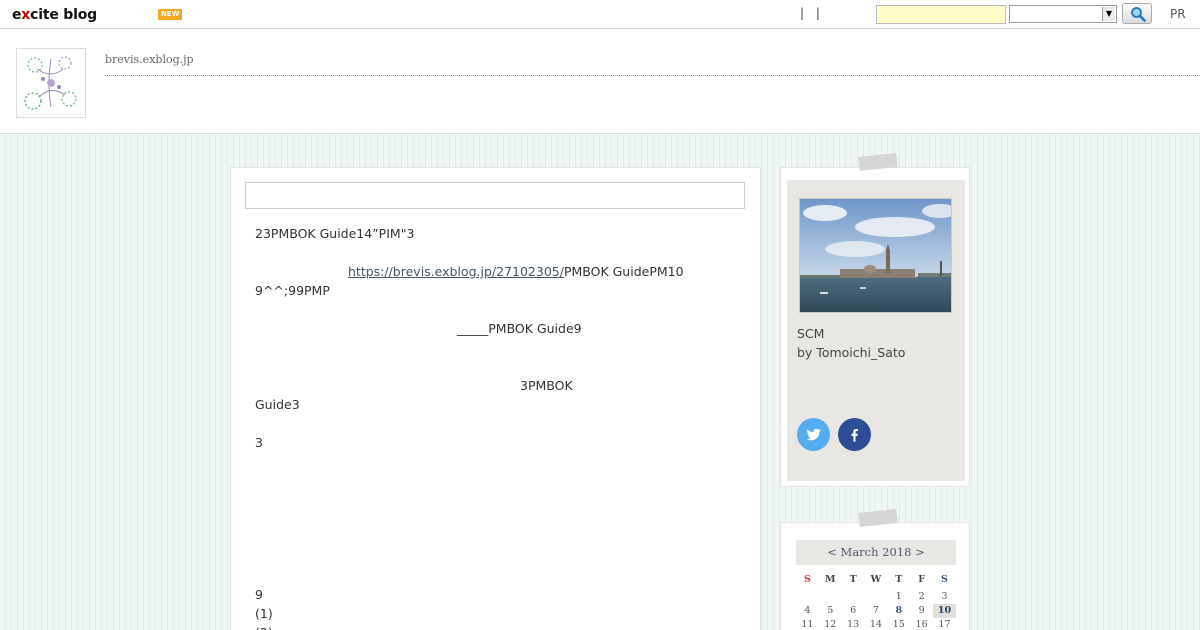 This screenshot has width=1200, height=630. What do you see at coordinates (335, 233) in the screenshot?
I see `post-line: 23PMBOK Guide14”PIM"3` at bounding box center [335, 233].